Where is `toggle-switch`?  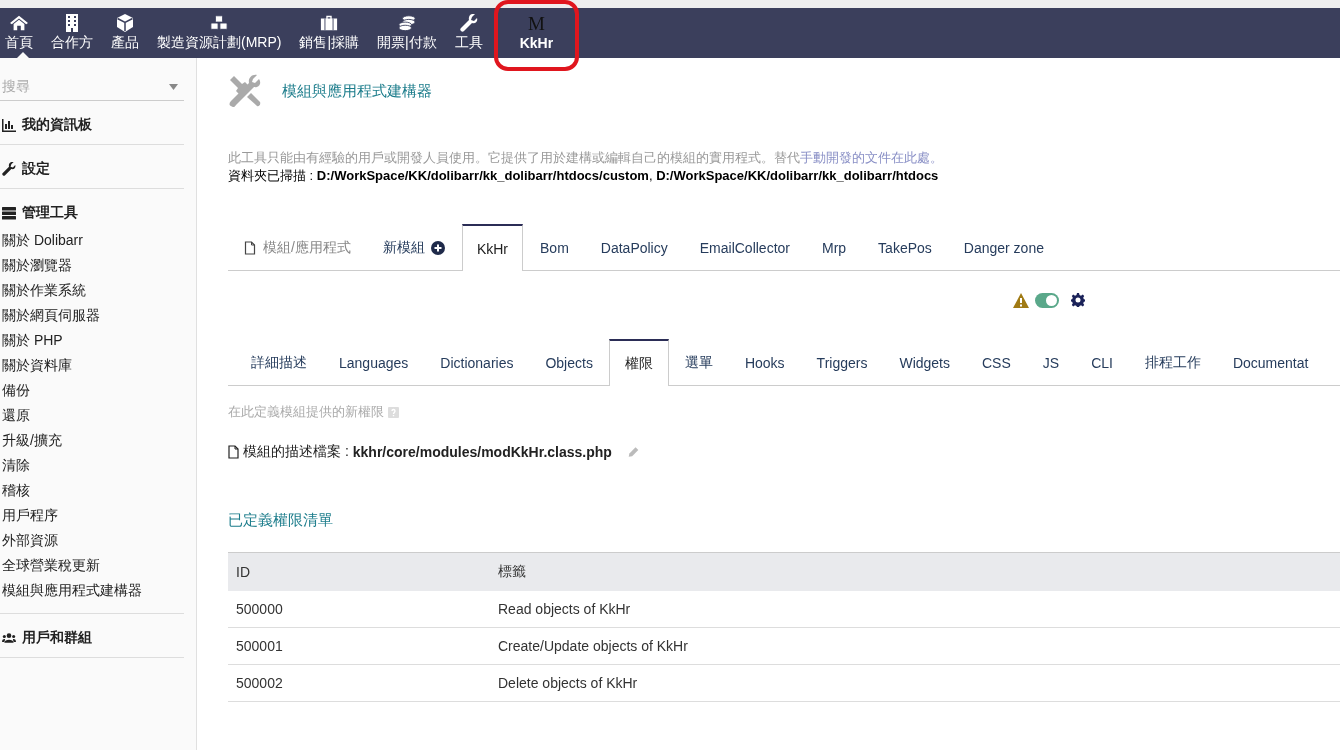
toggle-switch is located at coordinates (1047, 300).